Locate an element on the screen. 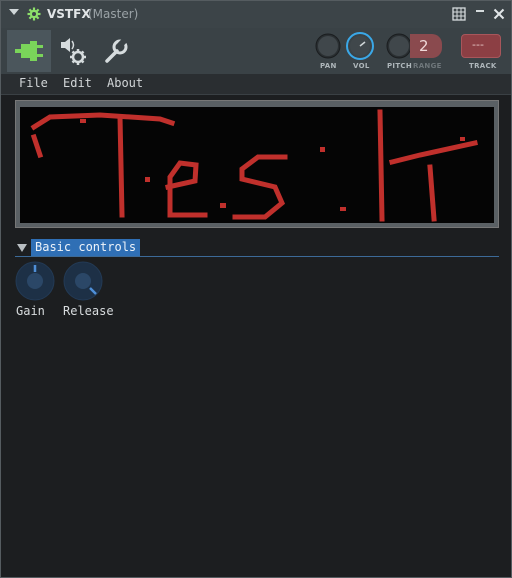 This screenshot has width=512, height=578. settings-tool-button is located at coordinates (73, 51).